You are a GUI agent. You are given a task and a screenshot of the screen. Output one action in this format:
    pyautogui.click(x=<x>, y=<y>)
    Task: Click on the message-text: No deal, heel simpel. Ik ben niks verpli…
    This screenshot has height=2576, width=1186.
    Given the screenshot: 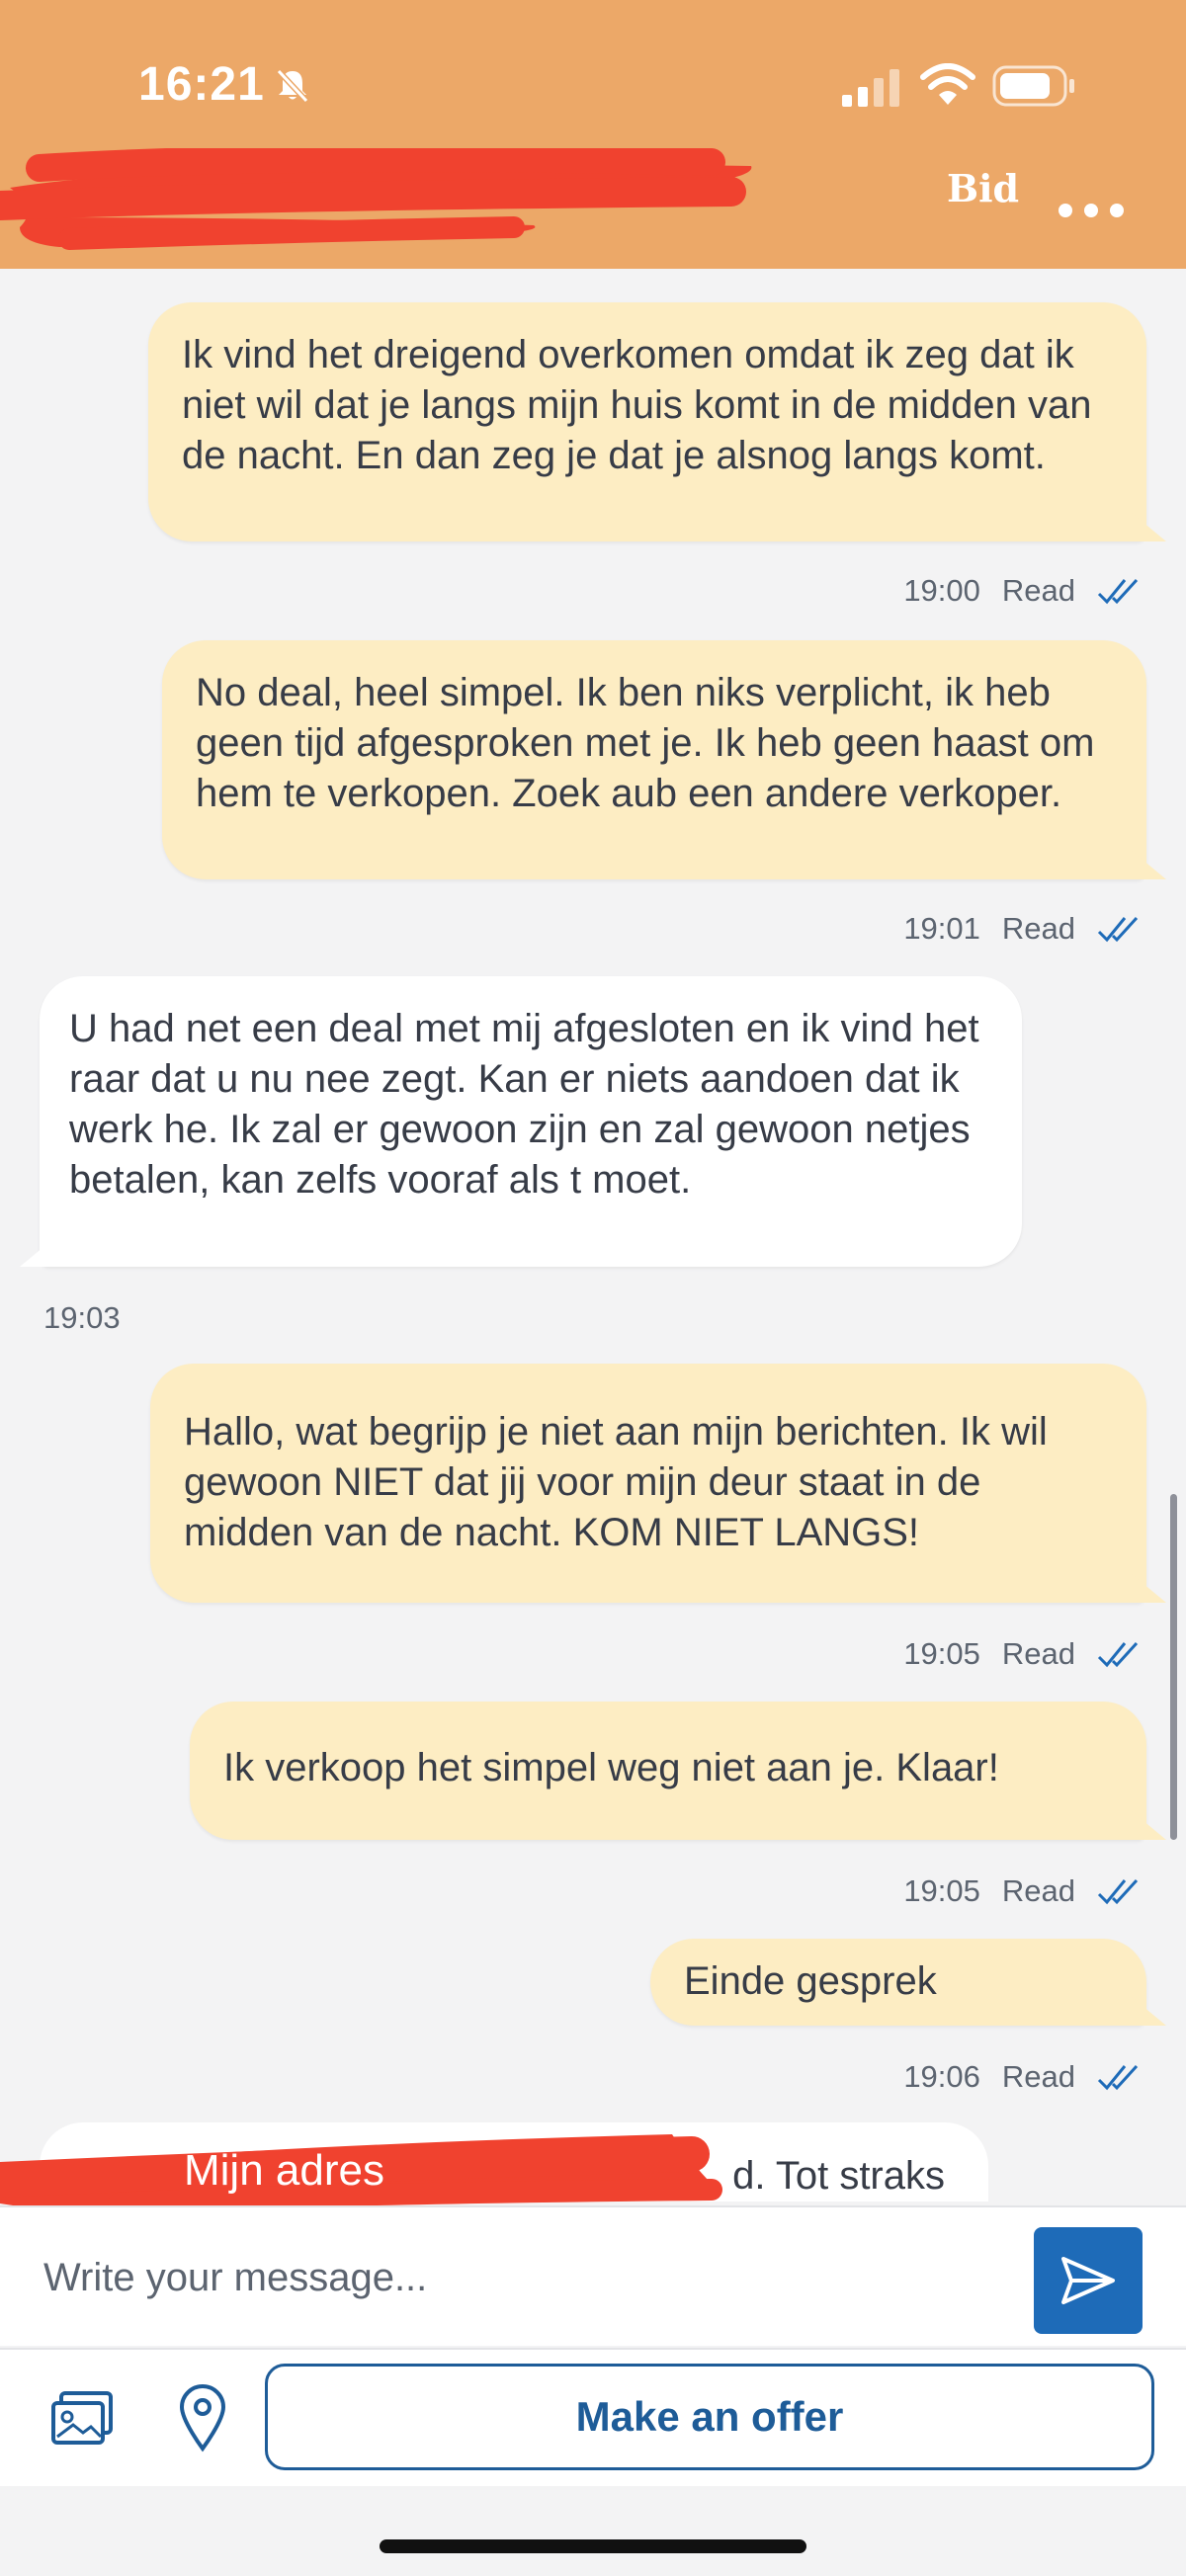 What is the action you would take?
    pyautogui.click(x=645, y=743)
    